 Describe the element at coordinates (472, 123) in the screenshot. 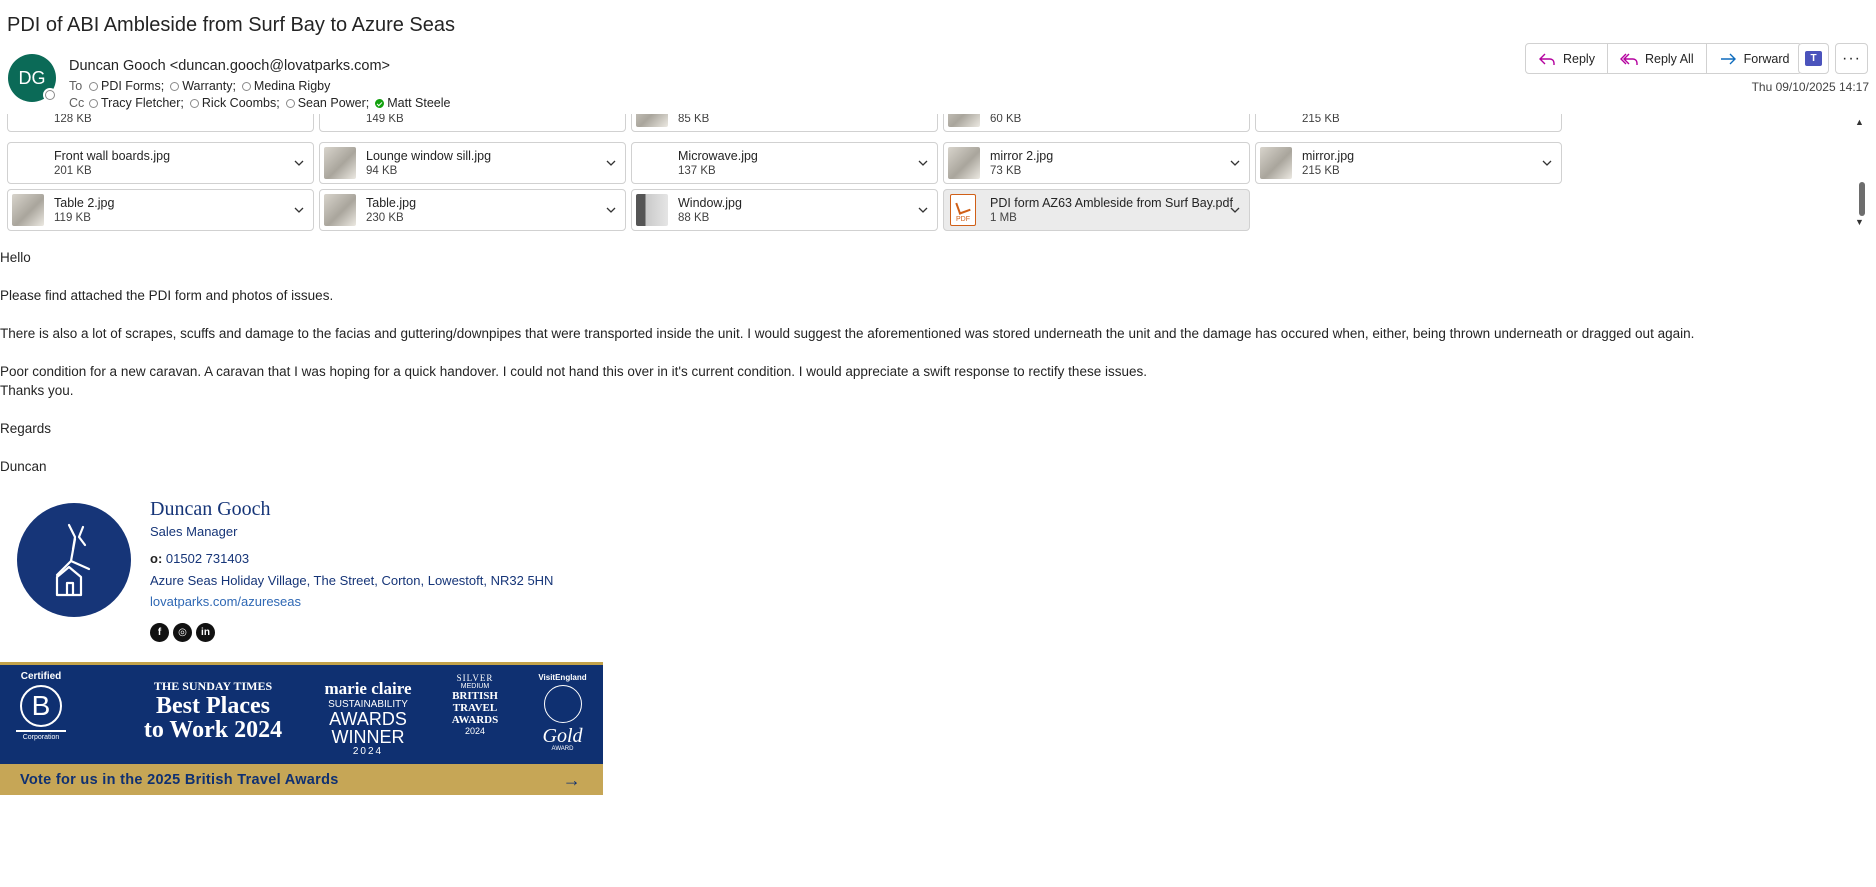

I see `attachment-card: 149 KB` at that location.